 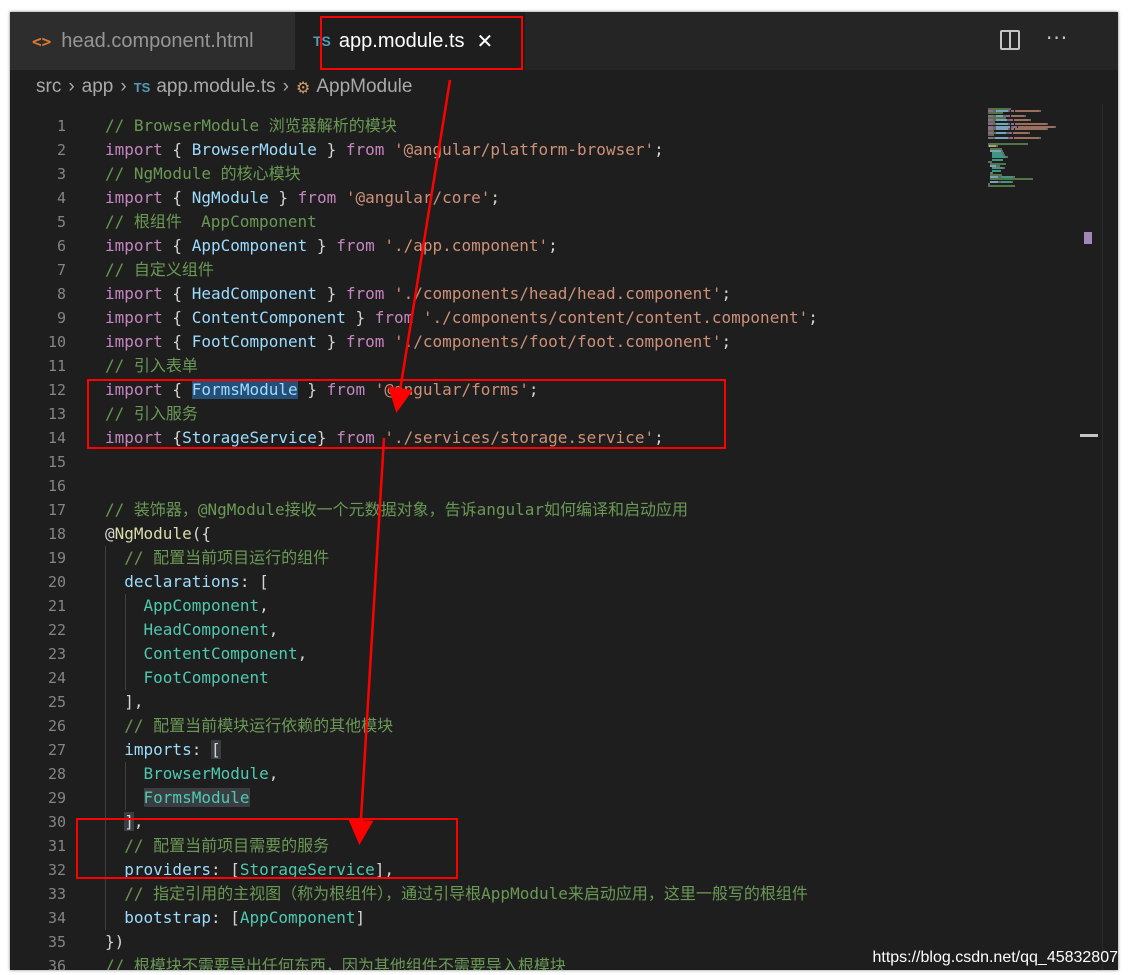 What do you see at coordinates (418, 197) in the screenshot?
I see `code-token: '@angular/core'` at bounding box center [418, 197].